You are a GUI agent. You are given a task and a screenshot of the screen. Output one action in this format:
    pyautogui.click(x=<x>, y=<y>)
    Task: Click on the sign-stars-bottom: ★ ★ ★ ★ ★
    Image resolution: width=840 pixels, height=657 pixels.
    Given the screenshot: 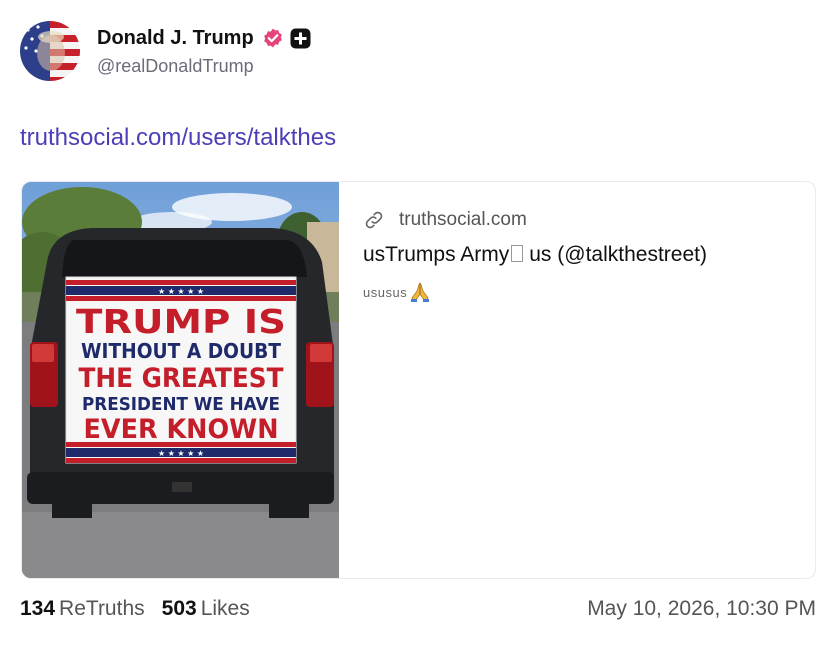 What is the action you would take?
    pyautogui.click(x=181, y=453)
    